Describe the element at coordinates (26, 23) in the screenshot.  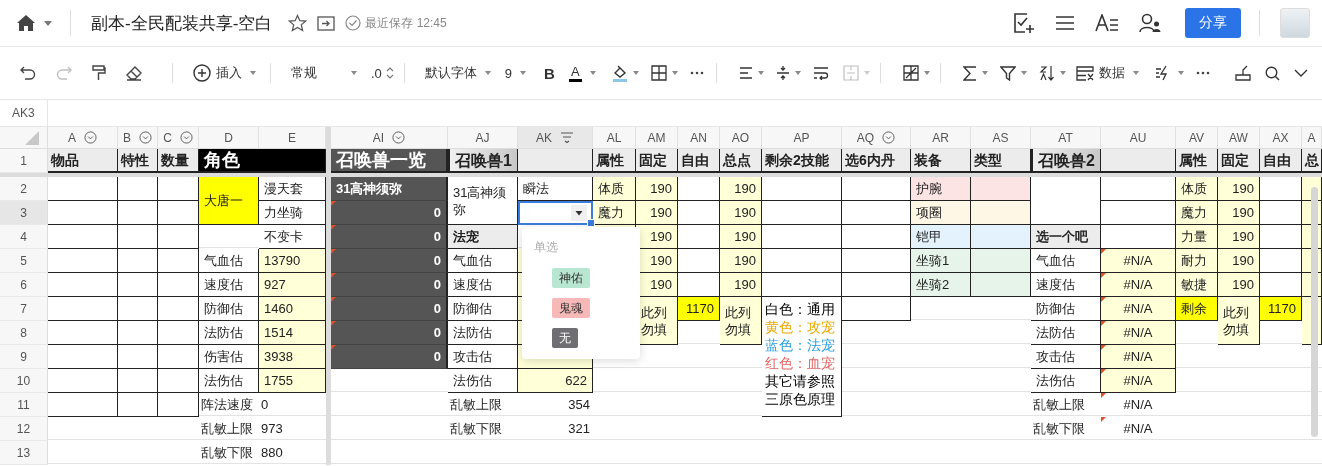
I see `home-icon` at that location.